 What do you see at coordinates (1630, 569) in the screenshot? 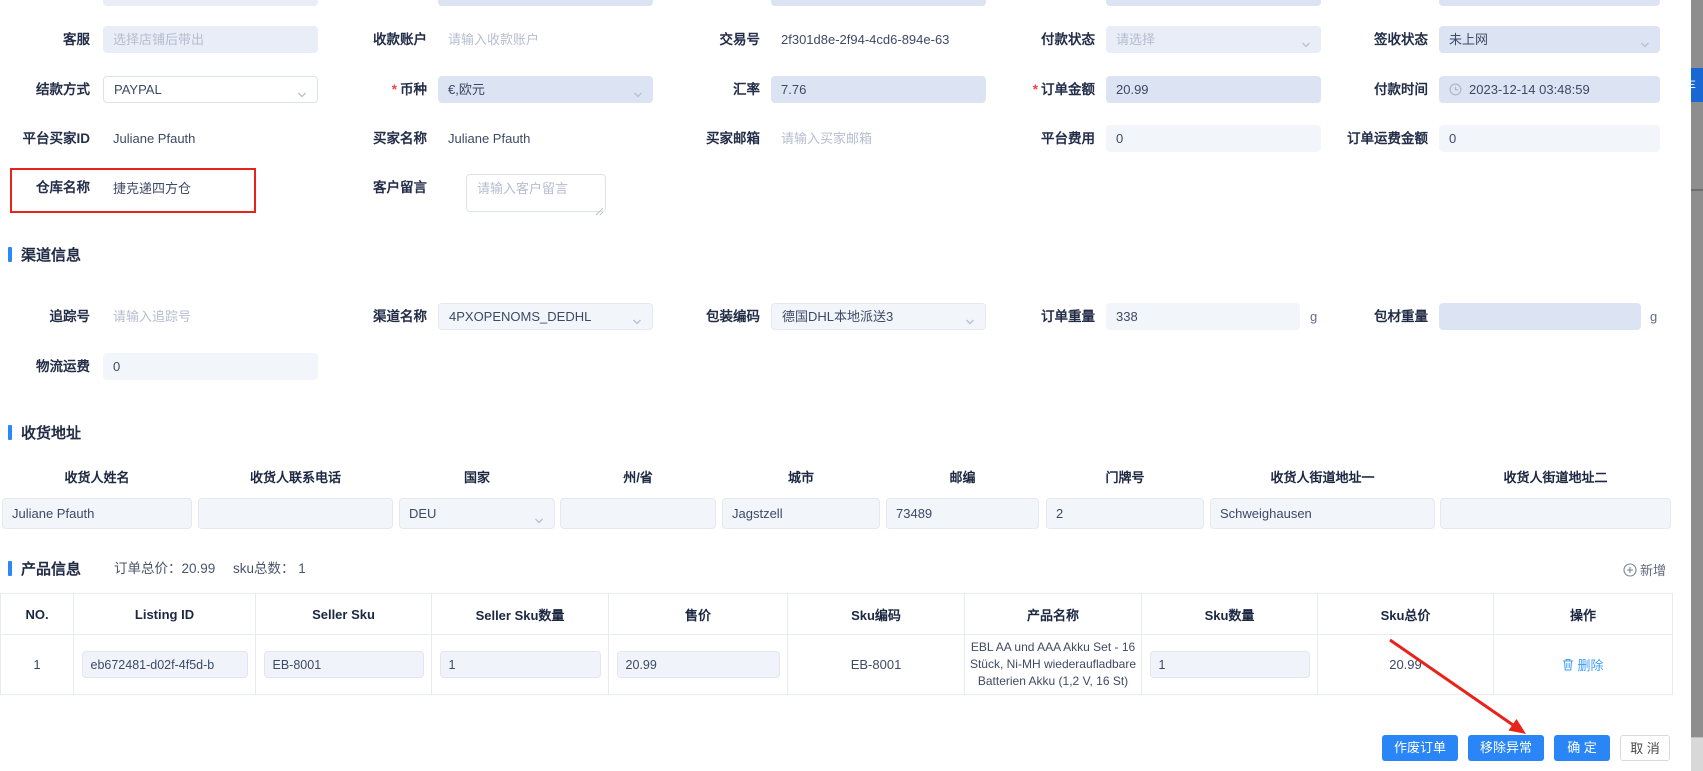
I see `plus-circle-icon` at bounding box center [1630, 569].